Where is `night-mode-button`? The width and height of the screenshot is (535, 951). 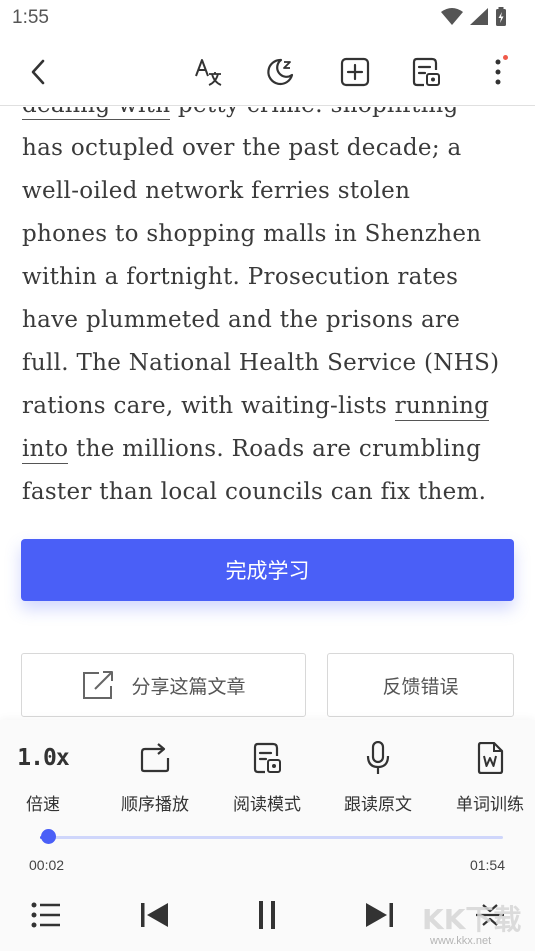
night-mode-button is located at coordinates (280, 72).